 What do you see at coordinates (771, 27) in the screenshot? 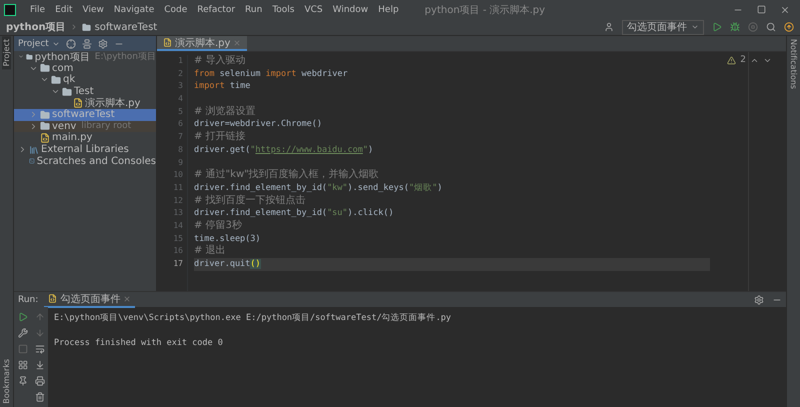
I see `search-icon` at bounding box center [771, 27].